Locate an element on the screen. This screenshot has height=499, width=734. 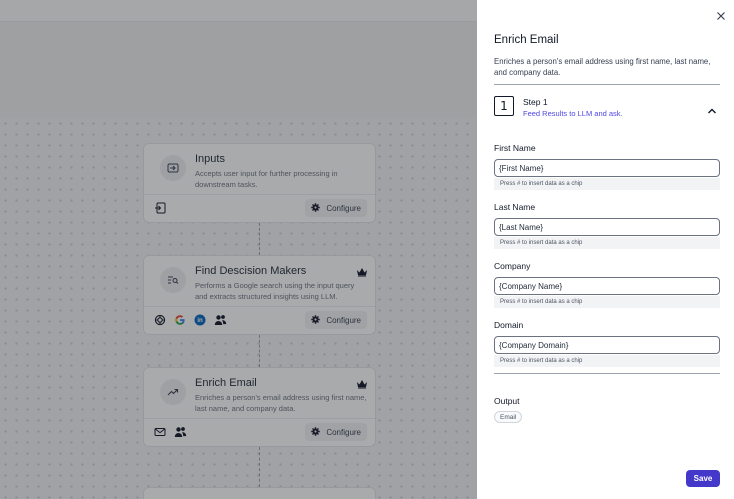
company-input: {Company Name} is located at coordinates (607, 286).